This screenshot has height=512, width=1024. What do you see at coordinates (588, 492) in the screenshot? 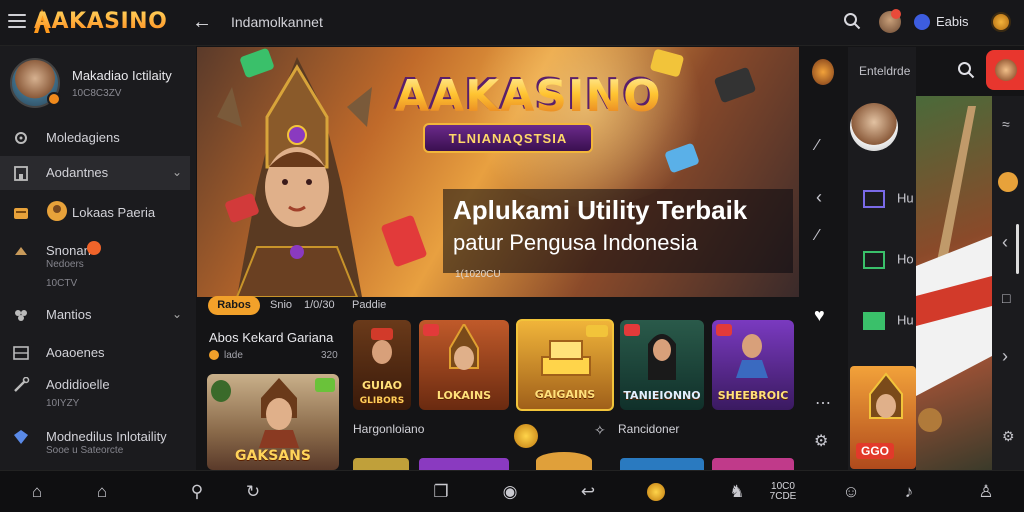
I see `back-icon: ↩` at bounding box center [588, 492].